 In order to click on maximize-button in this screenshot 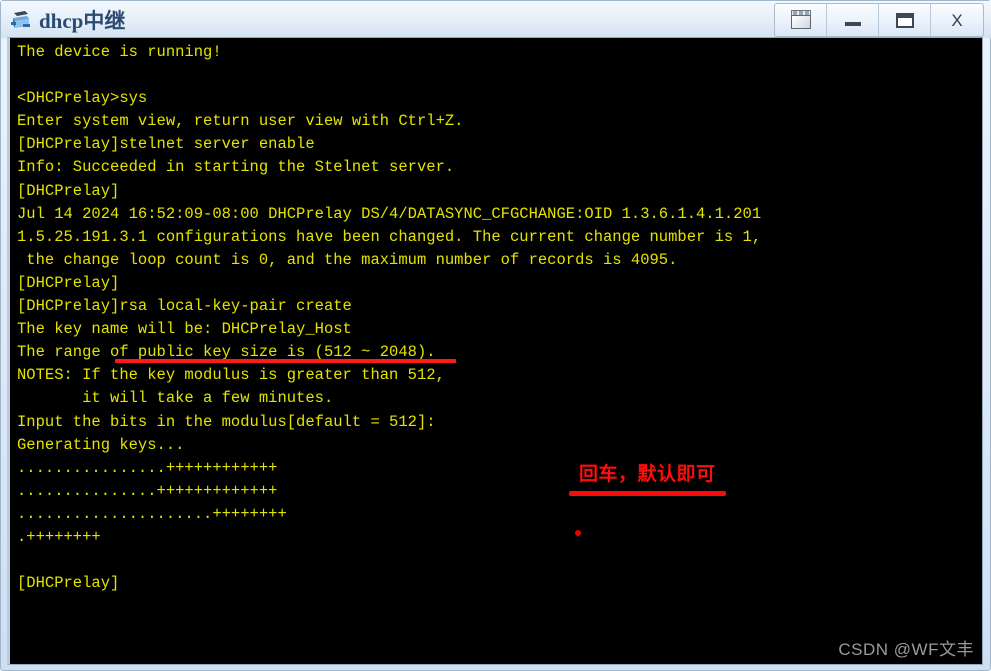, I will do `click(905, 20)`.